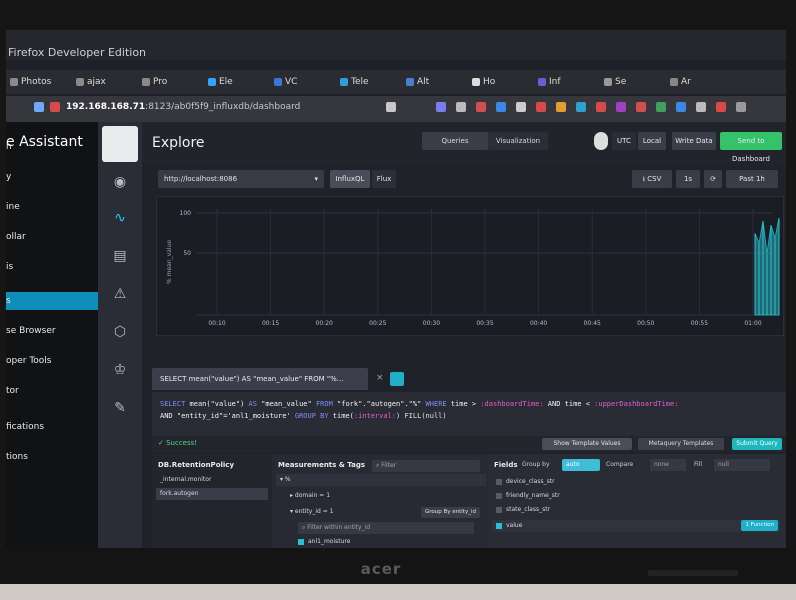 The image size is (796, 600). What do you see at coordinates (391, 107) in the screenshot?
I see `star-icon` at bounding box center [391, 107].